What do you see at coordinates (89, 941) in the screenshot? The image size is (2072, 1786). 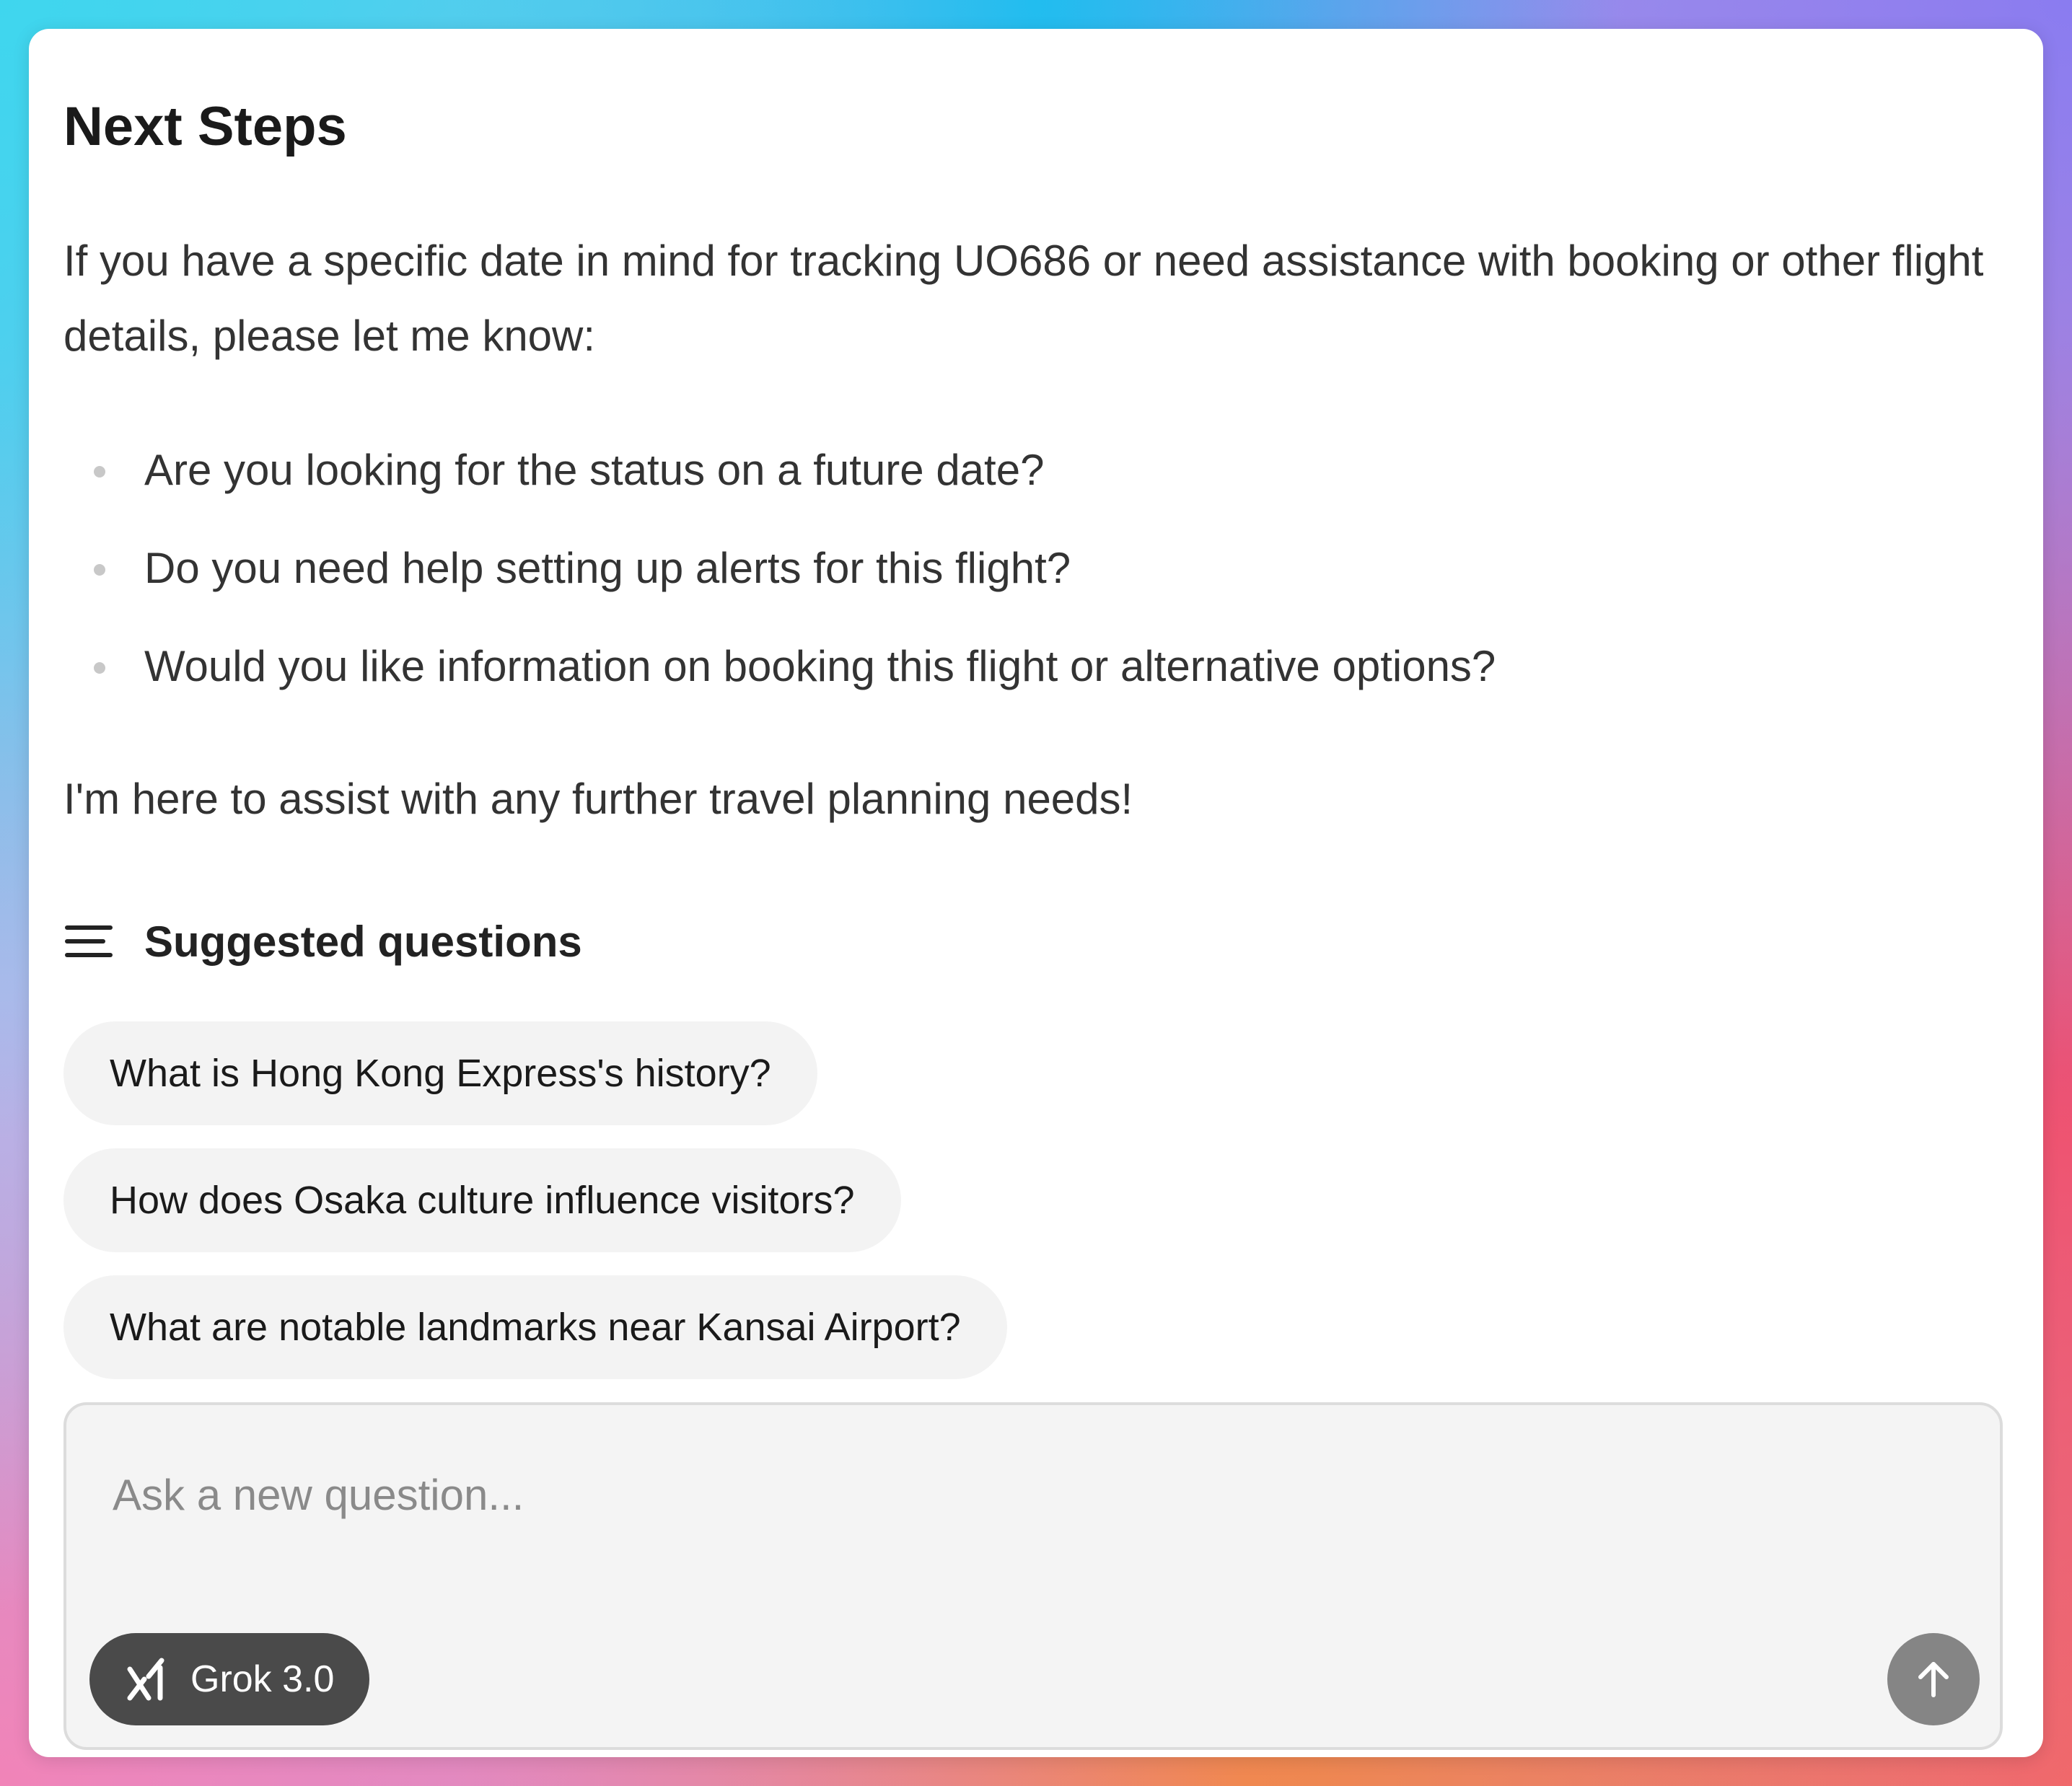 I see `menu-lines-icon` at bounding box center [89, 941].